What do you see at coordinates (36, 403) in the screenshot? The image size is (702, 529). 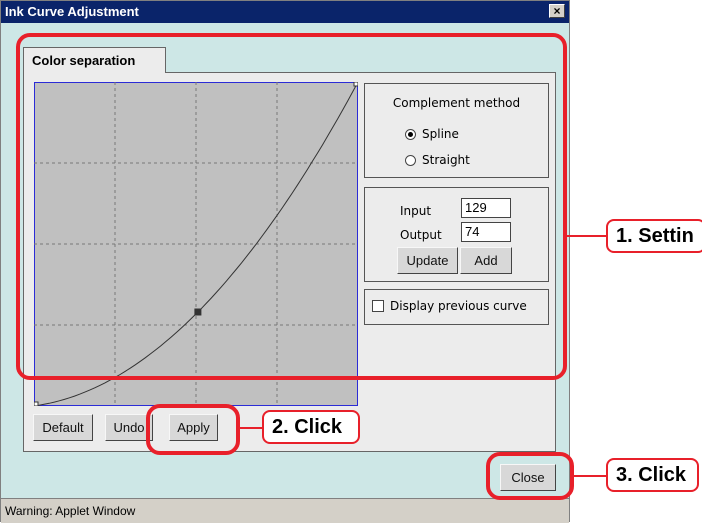 I see `curve-start-point` at bounding box center [36, 403].